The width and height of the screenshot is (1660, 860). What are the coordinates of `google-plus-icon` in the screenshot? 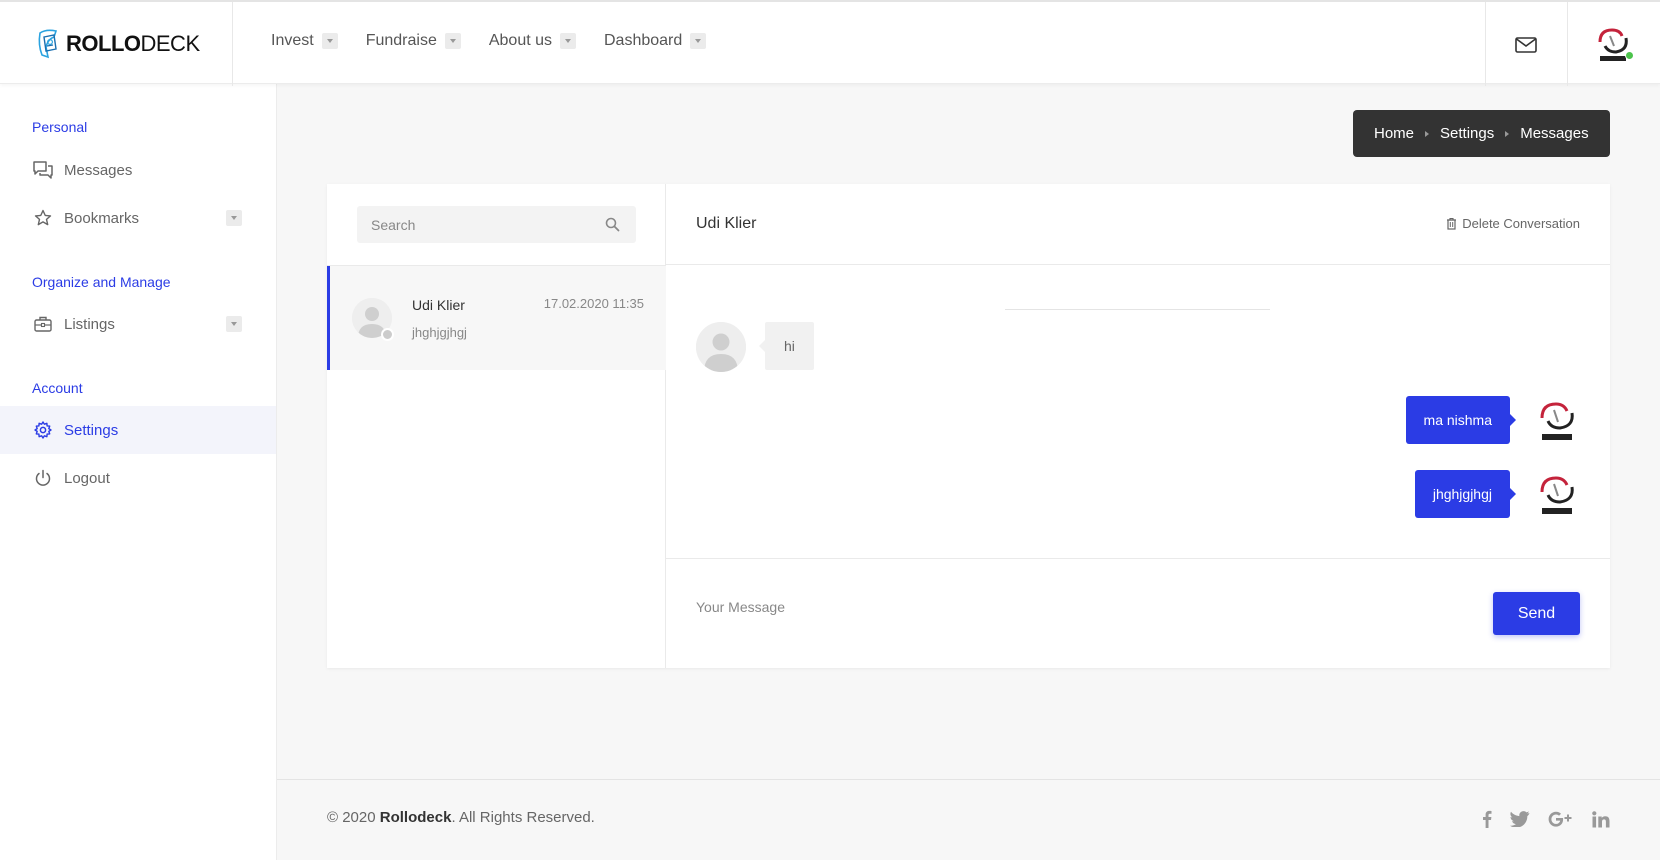 It's located at (1561, 819).